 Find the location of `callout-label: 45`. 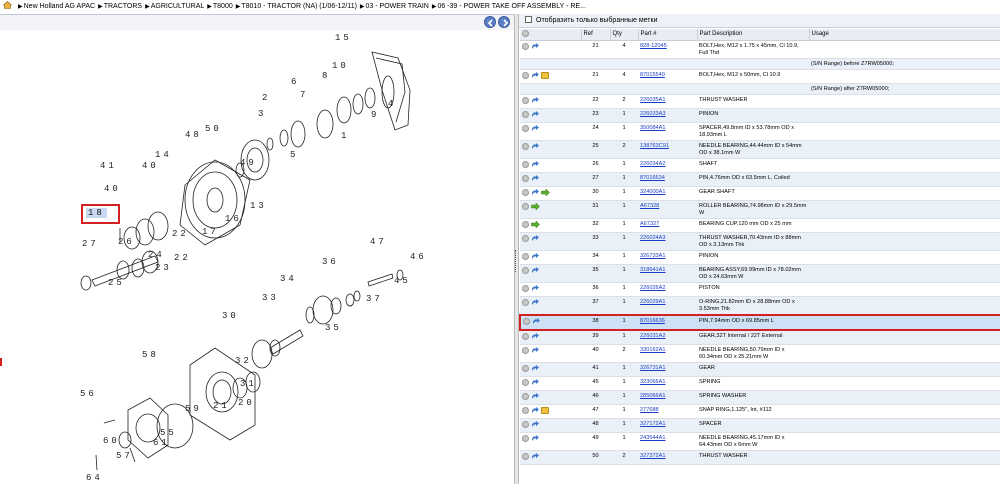

callout-label: 45 is located at coordinates (402, 281).